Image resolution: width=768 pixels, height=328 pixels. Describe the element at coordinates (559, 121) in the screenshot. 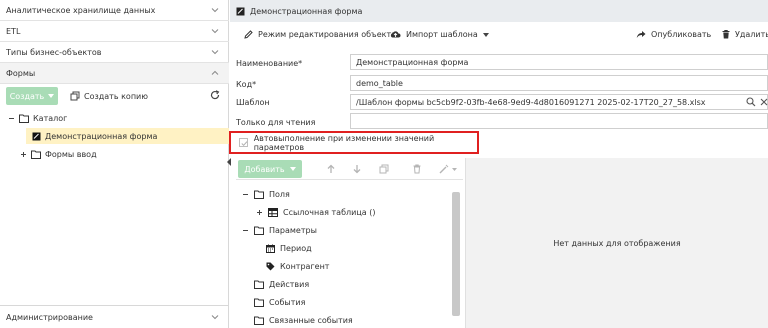

I see `readonly-field` at that location.